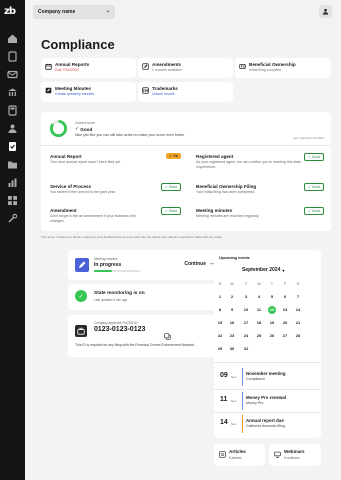  Describe the element at coordinates (12, 182) in the screenshot. I see `sidebar-item-chart` at that location.